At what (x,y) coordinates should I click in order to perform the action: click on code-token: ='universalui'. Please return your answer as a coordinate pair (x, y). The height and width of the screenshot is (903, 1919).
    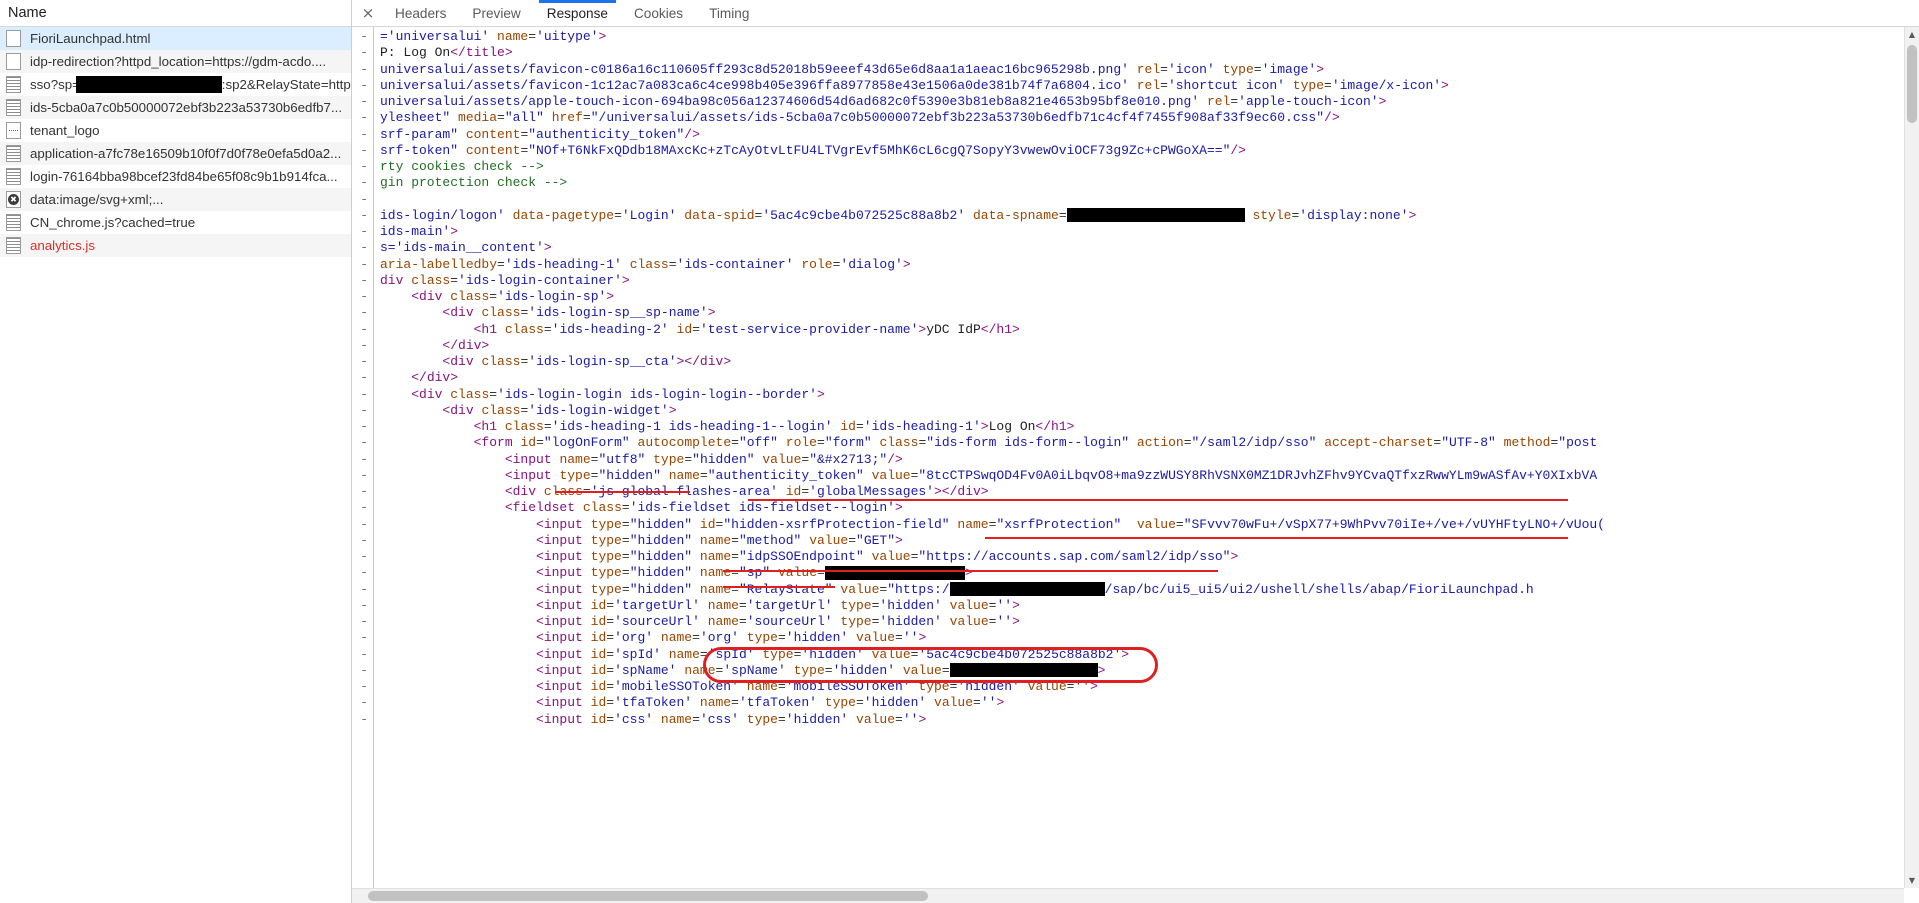
    Looking at the image, I should click on (435, 36).